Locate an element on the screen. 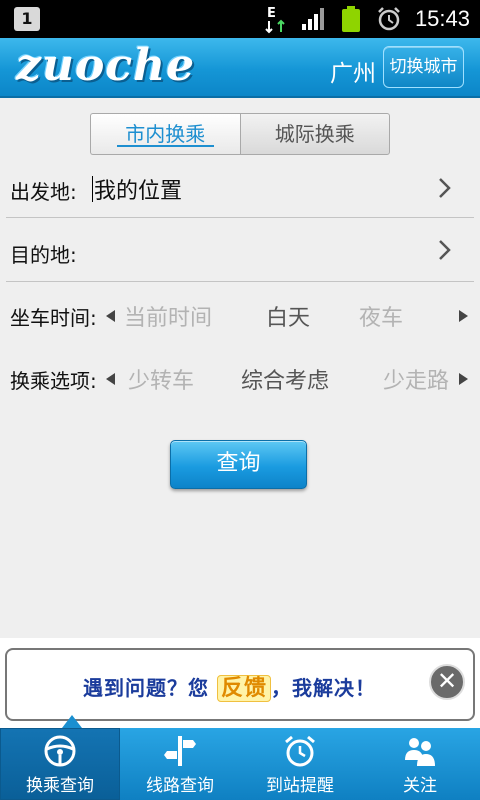  transfer-option: 少转车 is located at coordinates (161, 379).